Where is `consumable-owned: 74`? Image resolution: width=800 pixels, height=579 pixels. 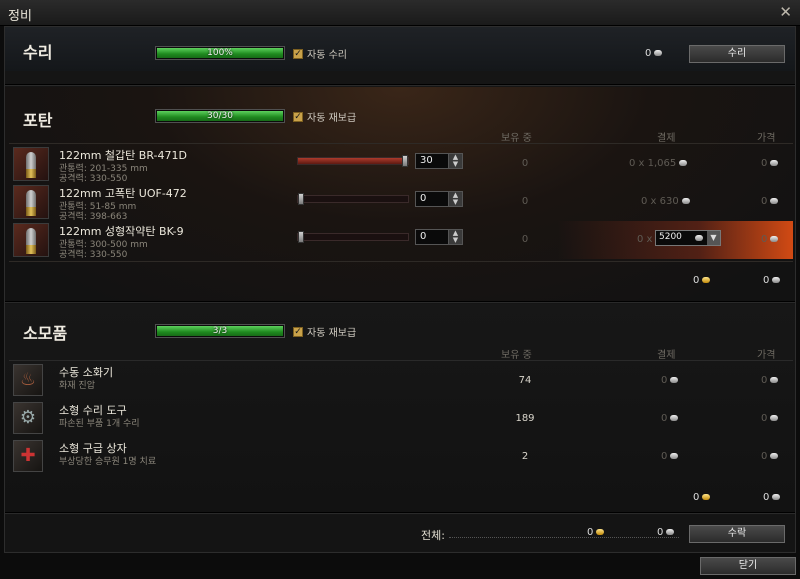 consumable-owned: 74 is located at coordinates (525, 380).